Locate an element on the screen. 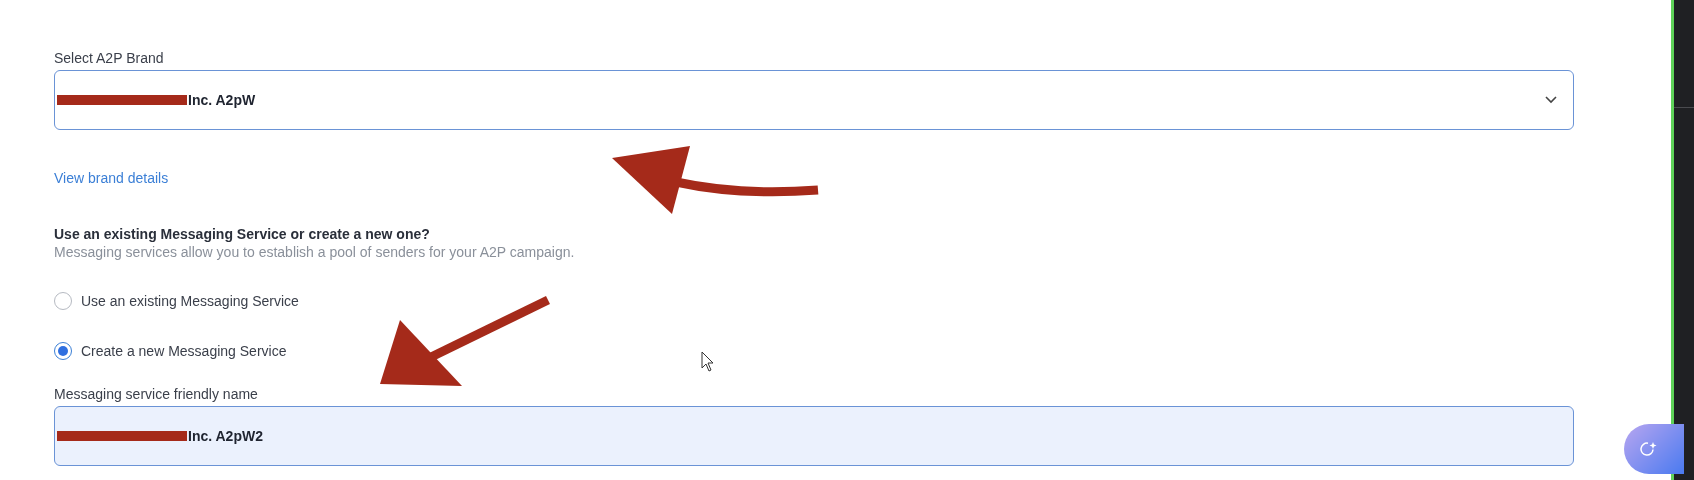 The width and height of the screenshot is (1694, 480). assistant-button is located at coordinates (1654, 449).